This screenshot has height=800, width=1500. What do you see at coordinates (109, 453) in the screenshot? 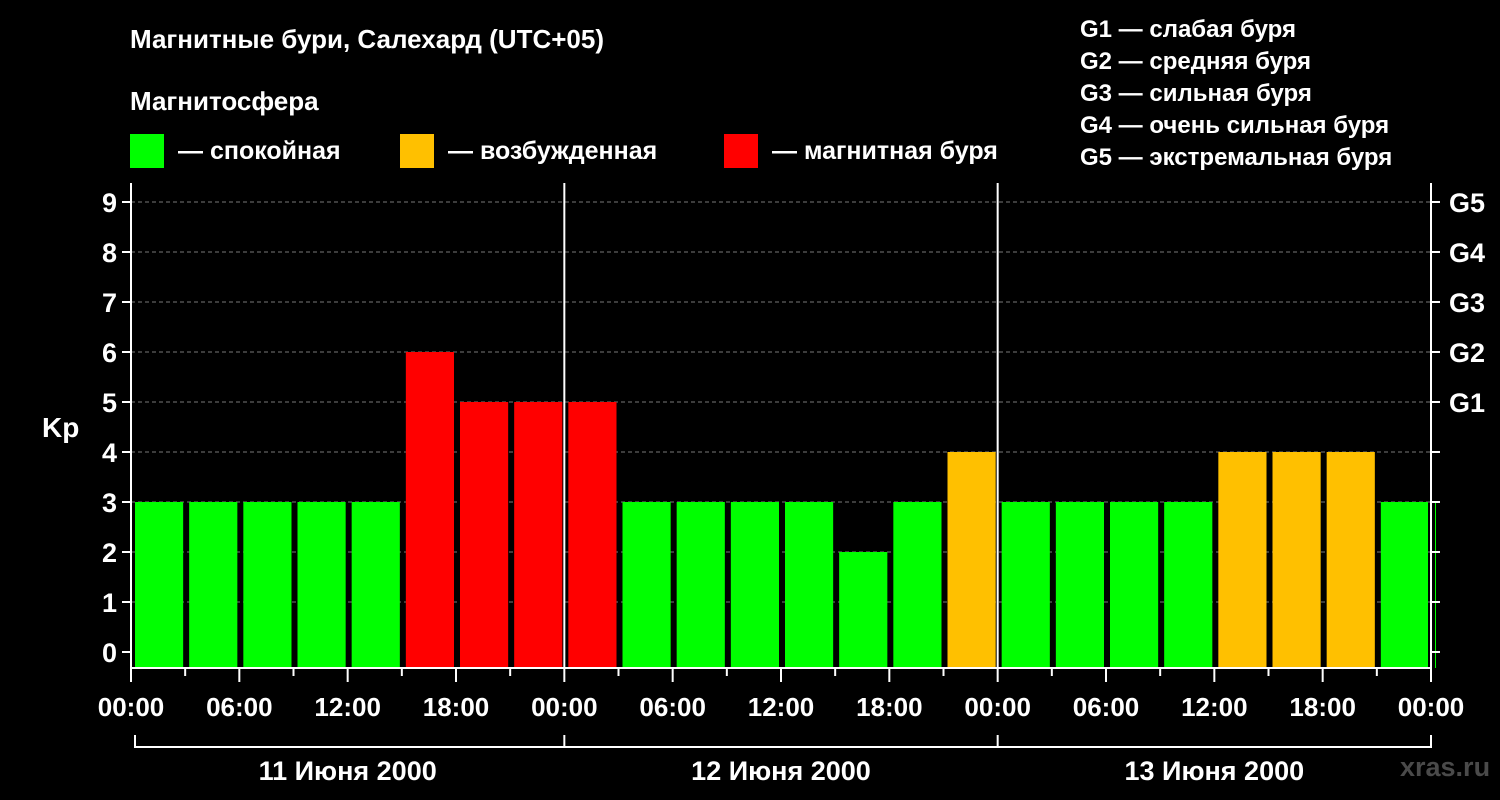
I see `y-tick-label-4: 4` at bounding box center [109, 453].